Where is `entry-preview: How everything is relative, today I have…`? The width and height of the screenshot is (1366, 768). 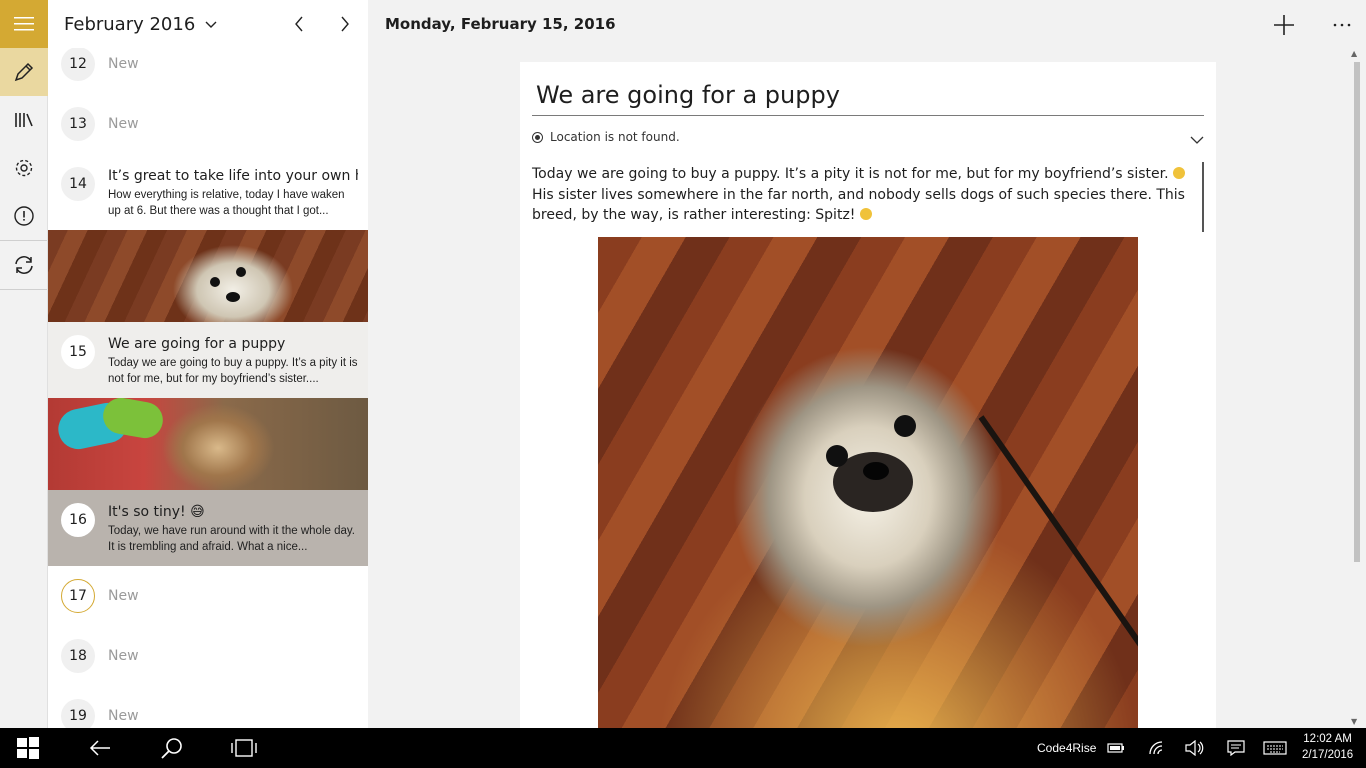 entry-preview: How everything is relative, today I have… is located at coordinates (226, 203).